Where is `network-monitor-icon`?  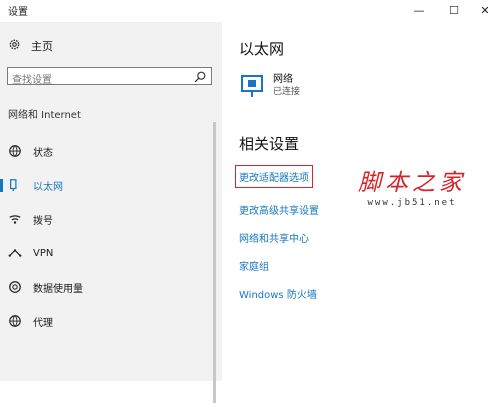 network-monitor-icon is located at coordinates (252, 87).